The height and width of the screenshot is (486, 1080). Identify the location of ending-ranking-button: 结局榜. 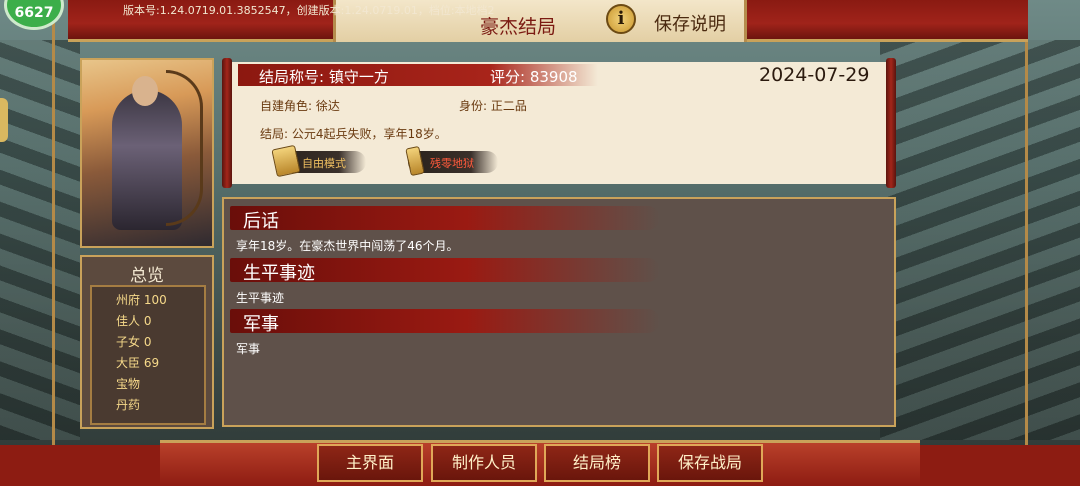
(597, 463).